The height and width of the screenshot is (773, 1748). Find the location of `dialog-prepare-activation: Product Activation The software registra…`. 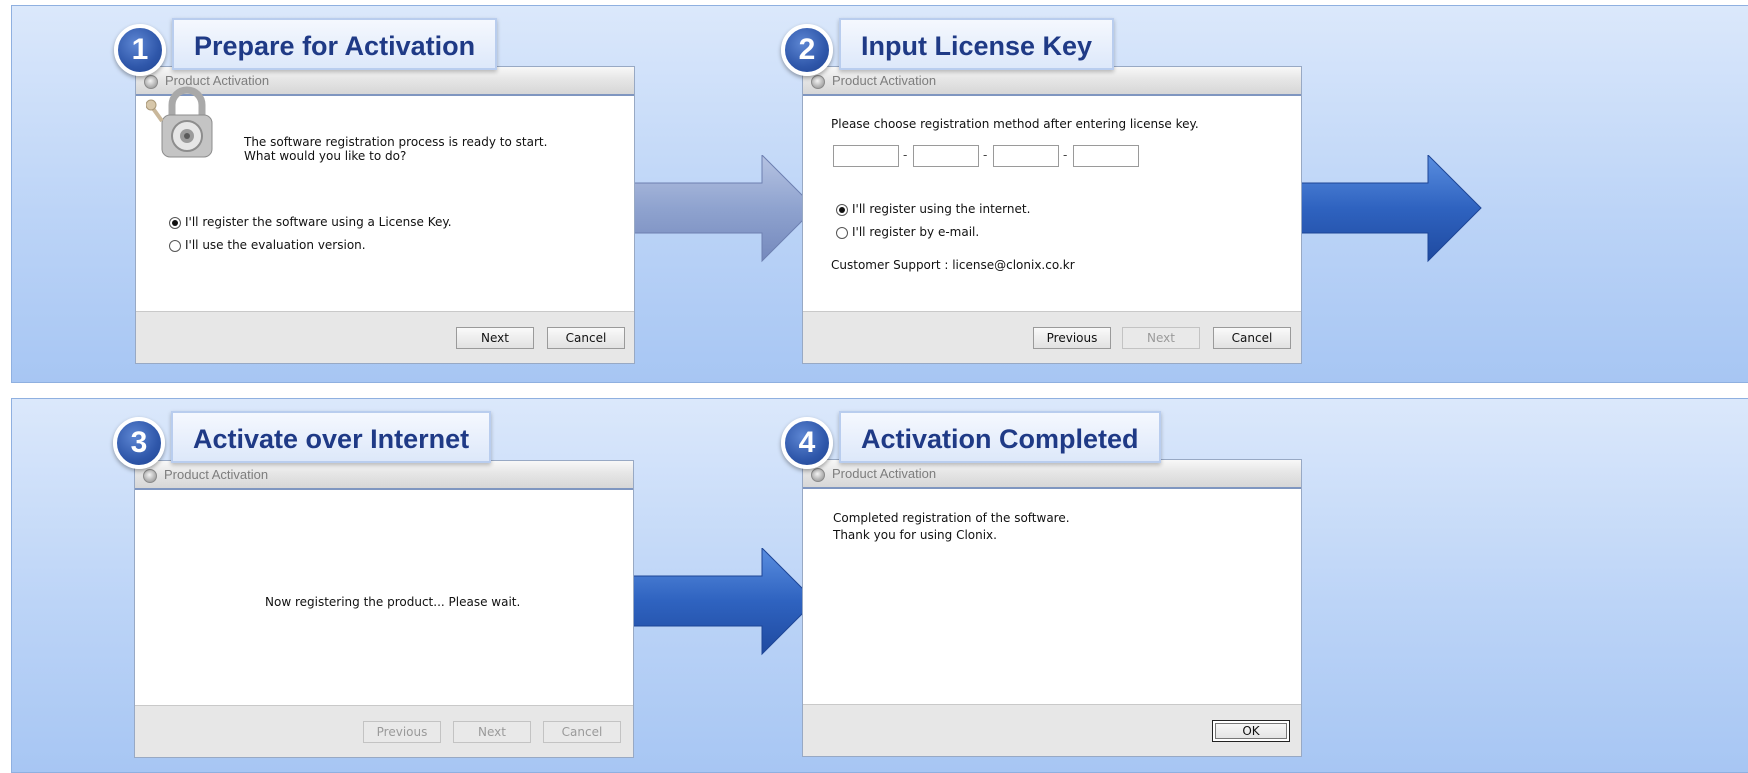

dialog-prepare-activation: Product Activation The software registra… is located at coordinates (385, 215).